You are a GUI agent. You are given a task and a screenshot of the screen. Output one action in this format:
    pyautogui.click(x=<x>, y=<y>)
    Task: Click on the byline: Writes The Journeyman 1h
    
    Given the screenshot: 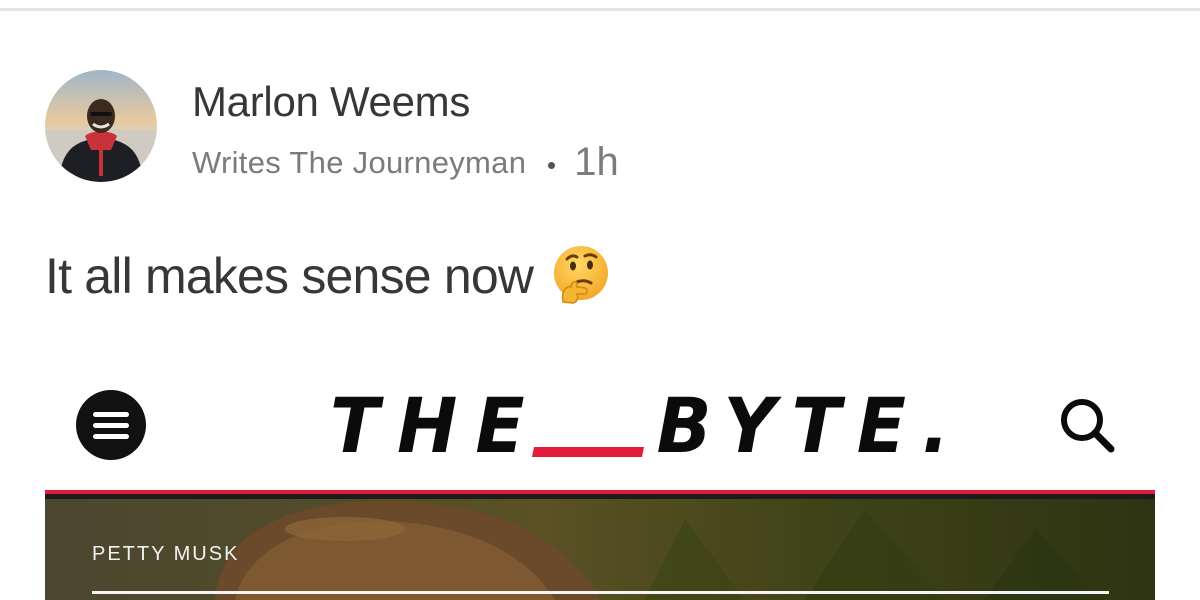 What is the action you would take?
    pyautogui.click(x=405, y=162)
    